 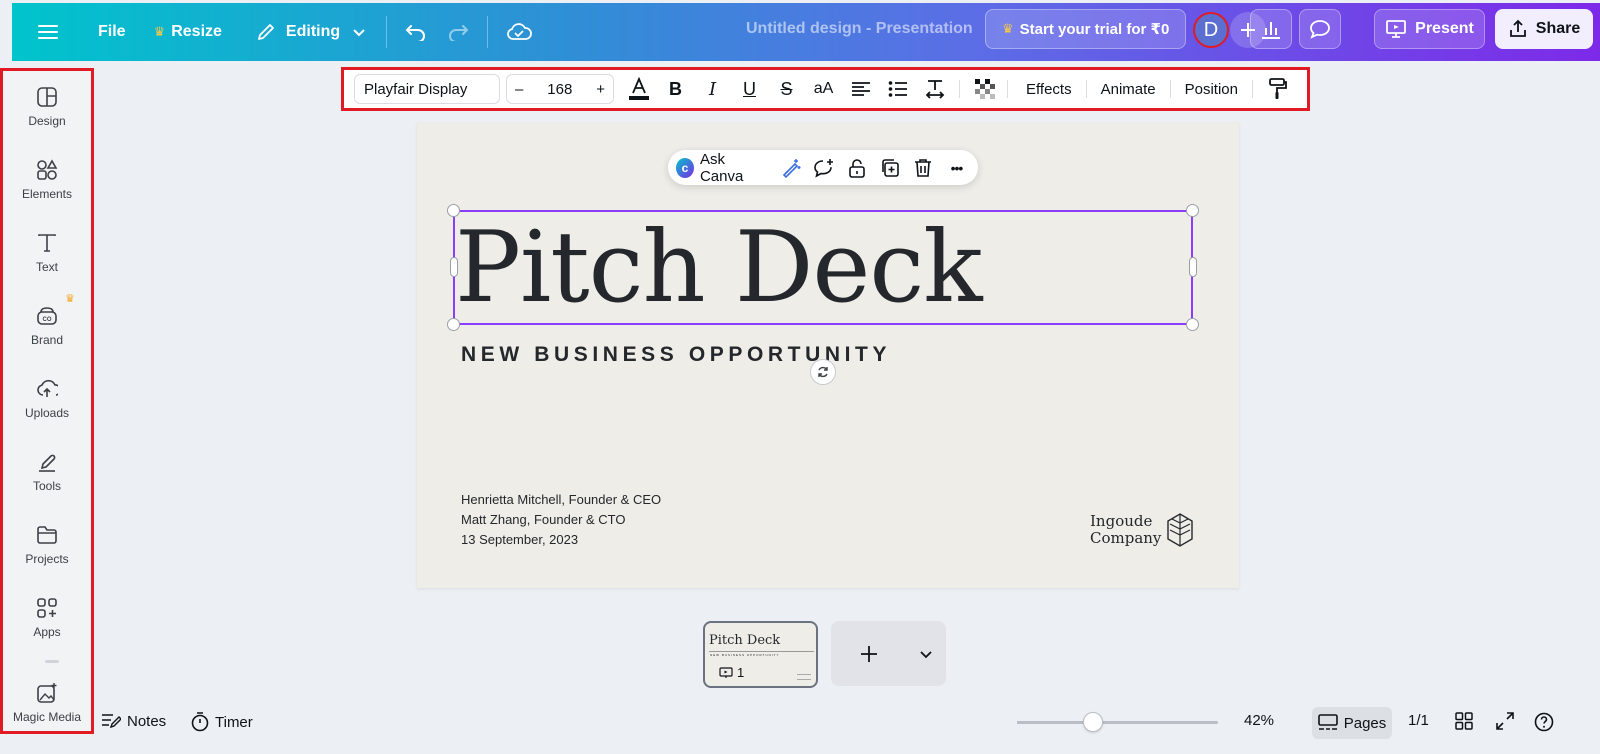 I want to click on italic-button: I, so click(x=712, y=89).